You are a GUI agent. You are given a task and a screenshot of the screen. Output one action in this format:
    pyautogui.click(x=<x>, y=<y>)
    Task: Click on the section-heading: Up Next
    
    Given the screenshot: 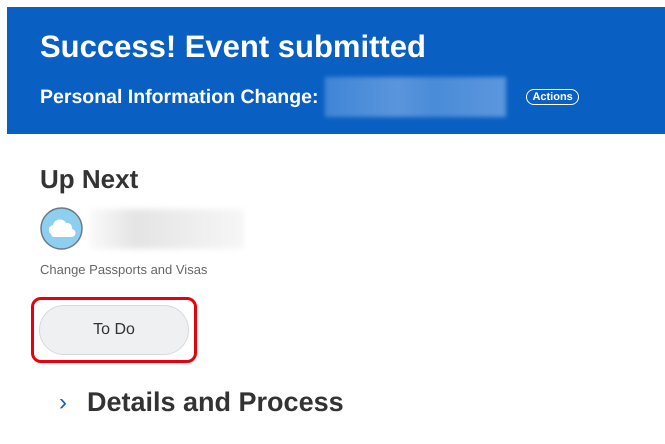 What is the action you would take?
    pyautogui.click(x=90, y=179)
    